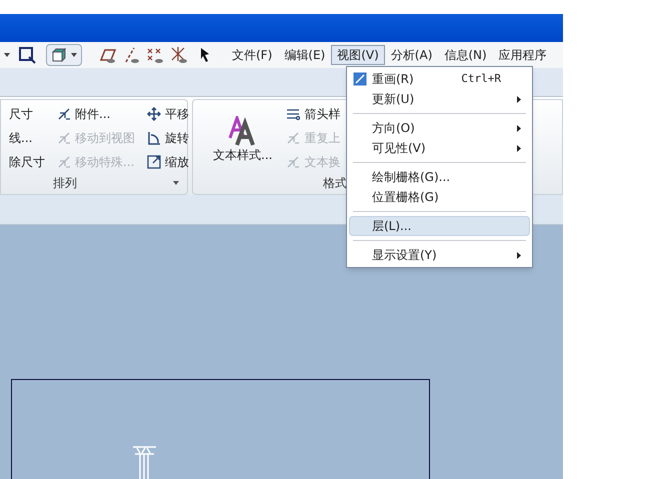 This screenshot has height=479, width=646. Describe the element at coordinates (399, 148) in the screenshot. I see `menu-option-label: 可见性(V)` at that location.